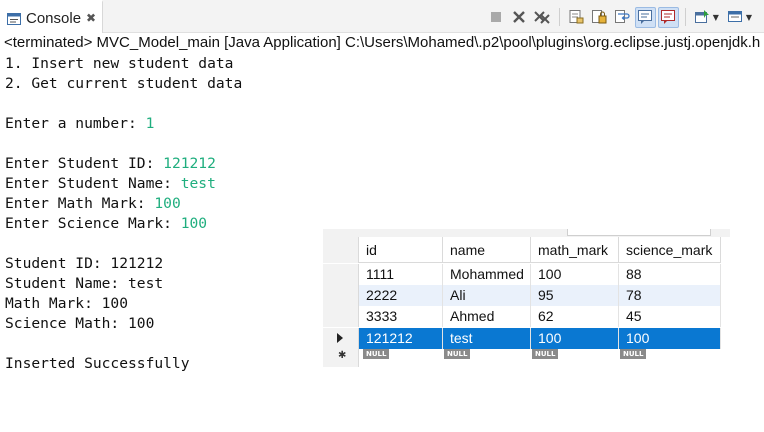 This screenshot has width=764, height=432. Describe the element at coordinates (198, 183) in the screenshot. I see `user-input-text: test` at that location.